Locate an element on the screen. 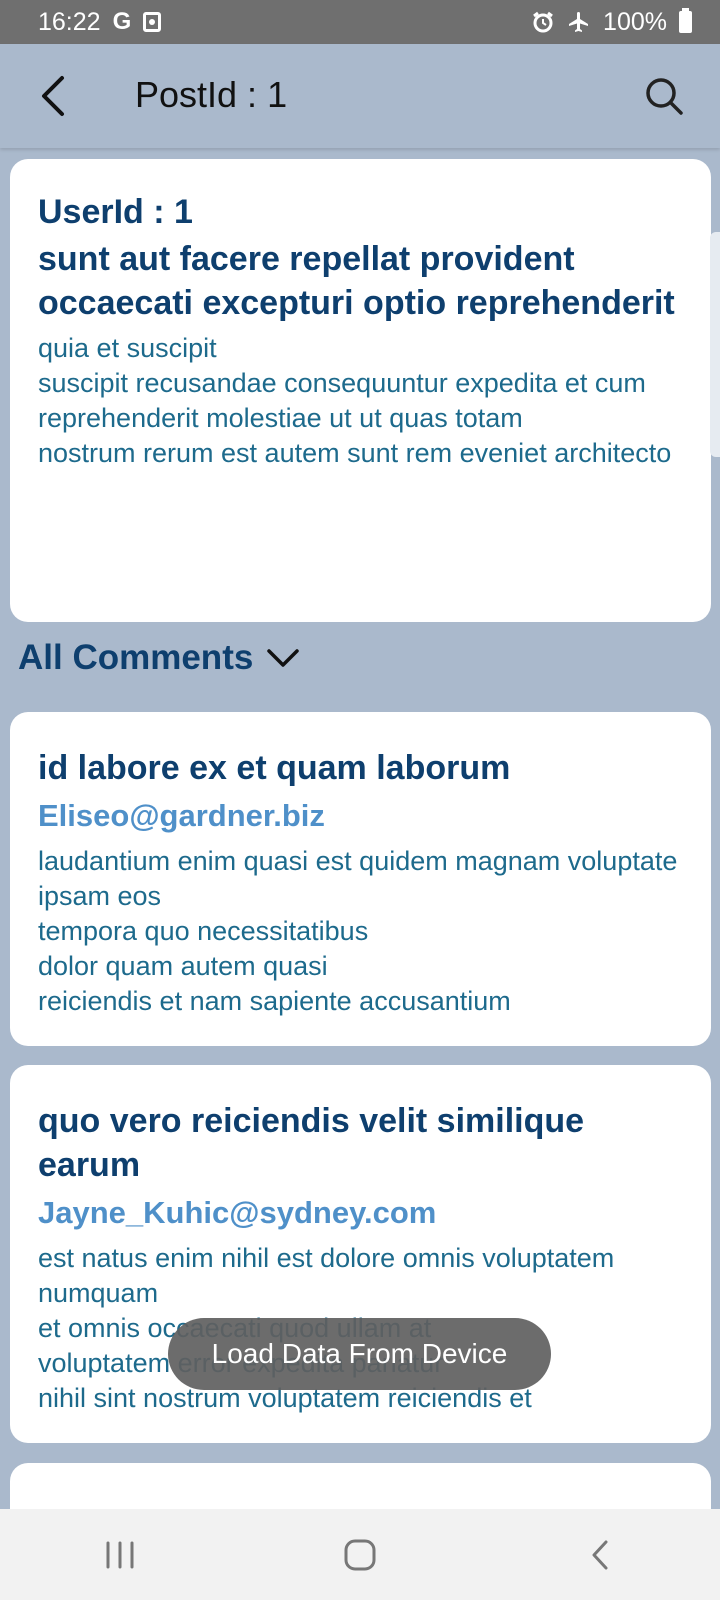  page-title: PostId : 1 is located at coordinates (211, 94).